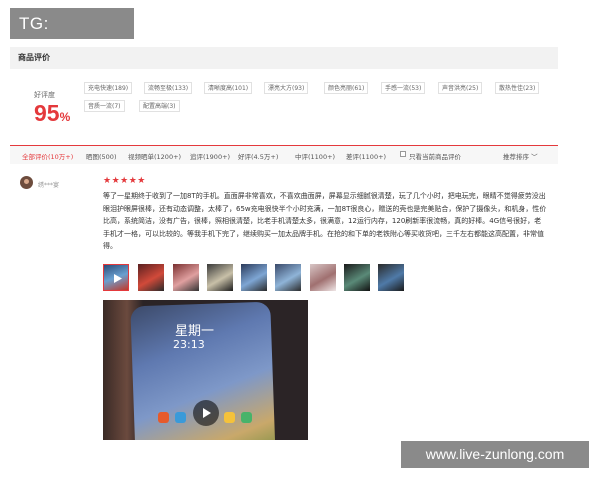  I want to click on watermark: www.live-zunlong.com, so click(495, 454).